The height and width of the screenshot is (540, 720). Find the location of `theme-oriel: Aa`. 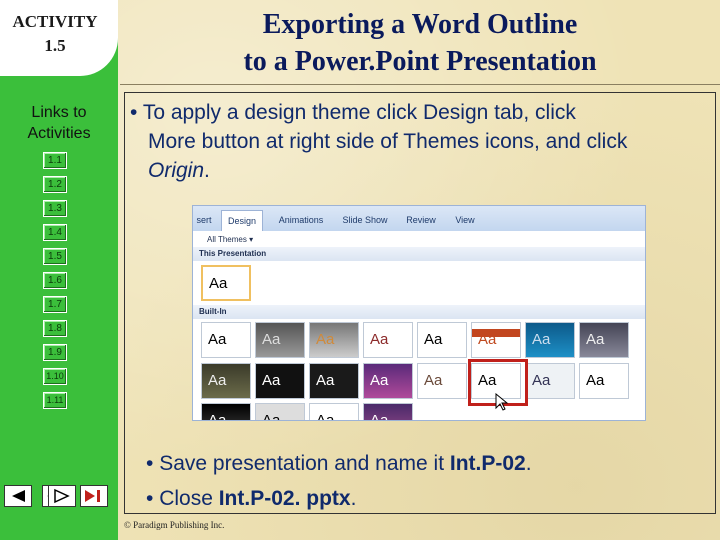

theme-oriel: Aa is located at coordinates (442, 381).